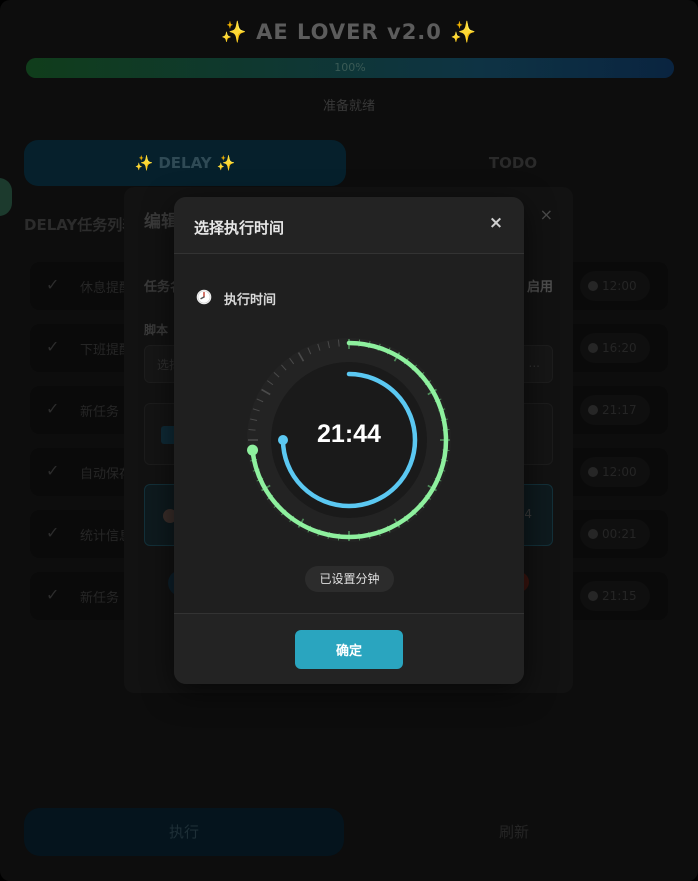 The height and width of the screenshot is (881, 698). I want to click on hour-handle, so click(283, 440).